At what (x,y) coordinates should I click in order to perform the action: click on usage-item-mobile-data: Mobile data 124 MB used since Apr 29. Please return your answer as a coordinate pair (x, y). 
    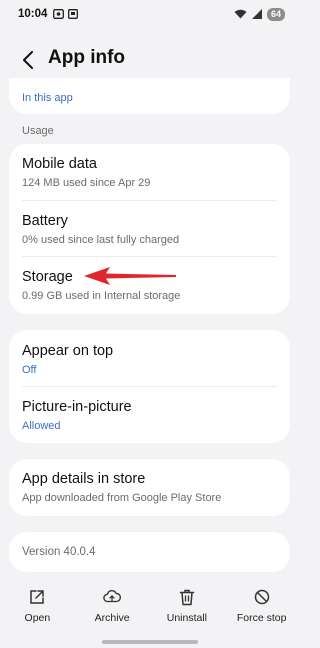
    Looking at the image, I should click on (149, 172).